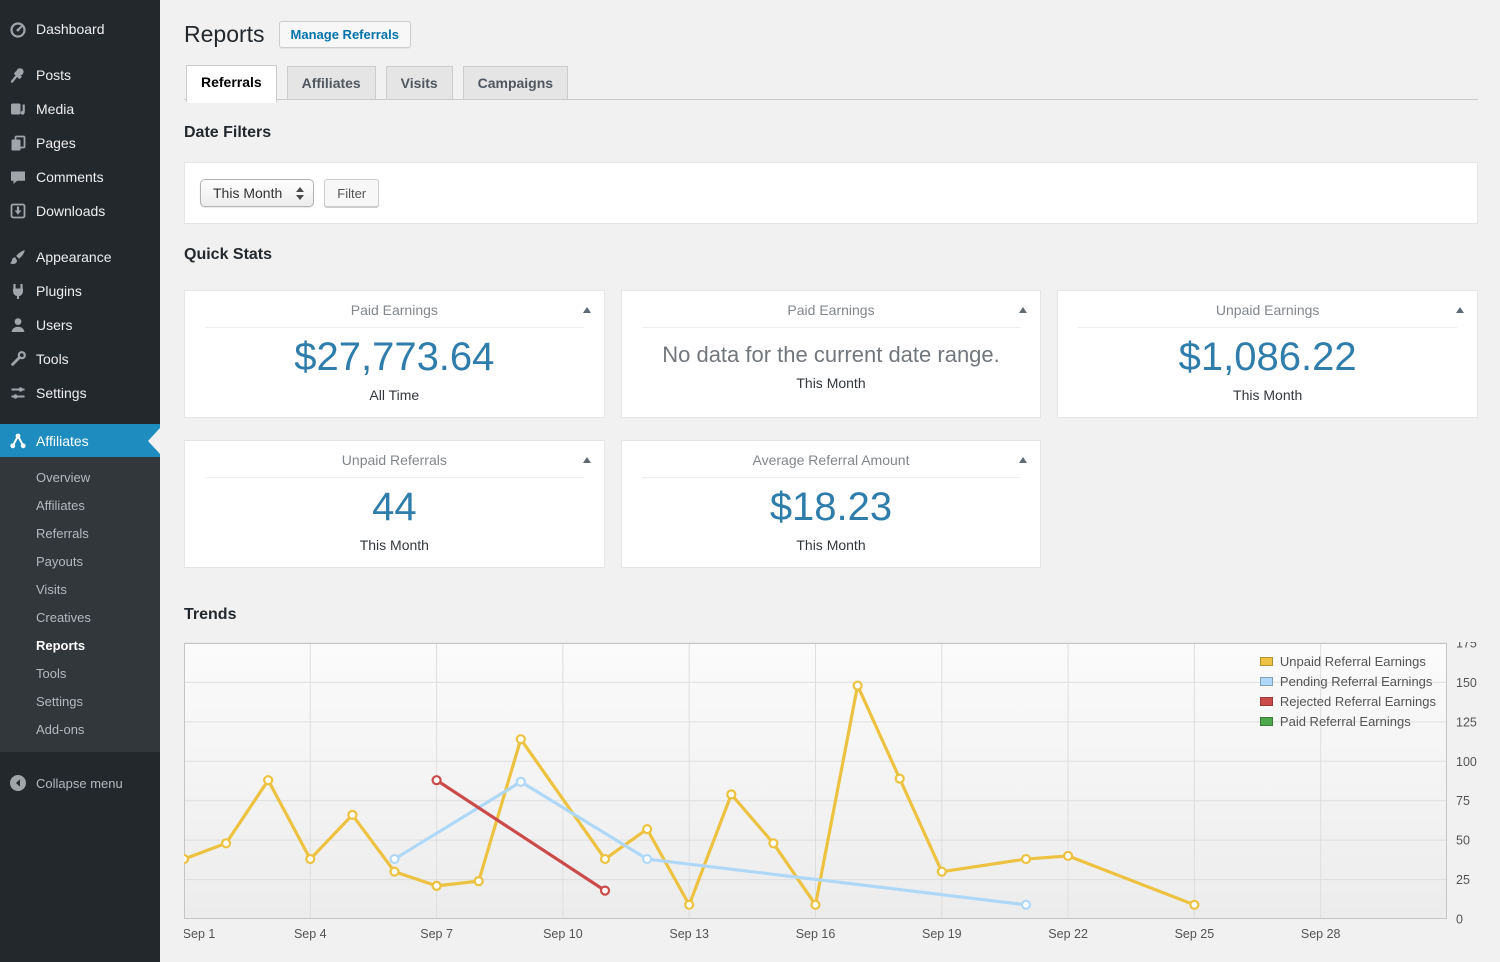 The image size is (1500, 962). What do you see at coordinates (70, 29) in the screenshot?
I see `sidebar-item-label: Dashboard` at bounding box center [70, 29].